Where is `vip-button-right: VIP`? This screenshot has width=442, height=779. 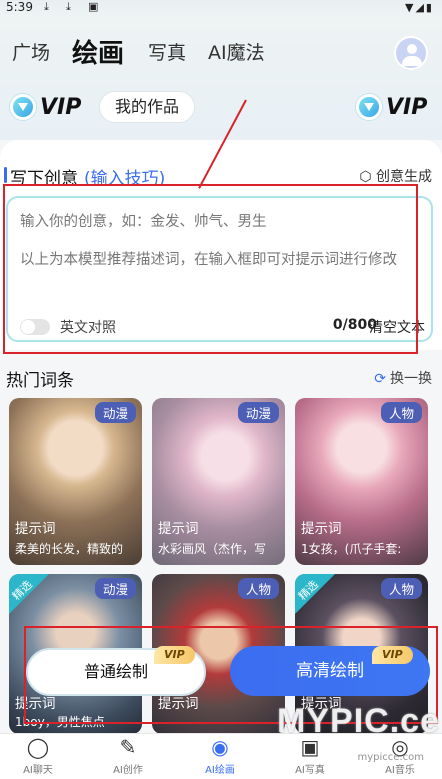
vip-button-right: VIP is located at coordinates (391, 107).